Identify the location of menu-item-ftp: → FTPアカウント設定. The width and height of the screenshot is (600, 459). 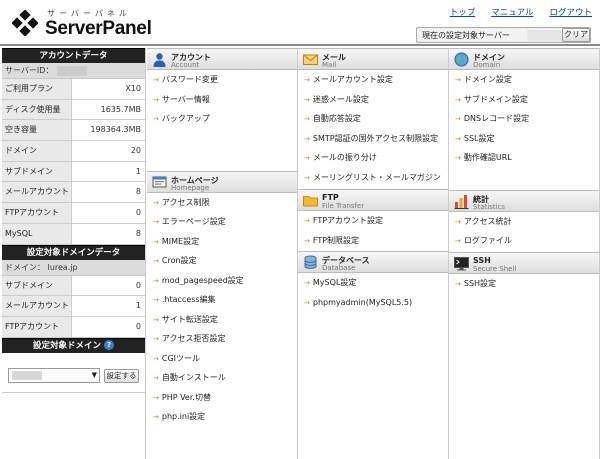
(373, 221).